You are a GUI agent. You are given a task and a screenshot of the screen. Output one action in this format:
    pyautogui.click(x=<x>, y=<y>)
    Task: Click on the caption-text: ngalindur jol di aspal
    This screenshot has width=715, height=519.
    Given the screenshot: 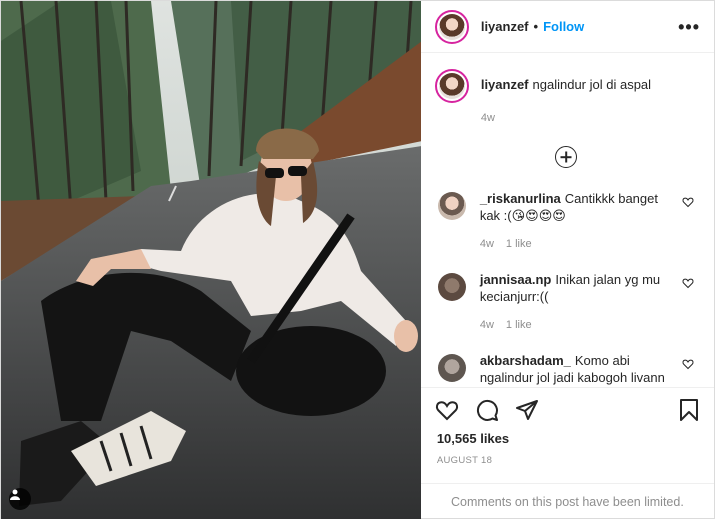 What is the action you would take?
    pyautogui.click(x=592, y=84)
    